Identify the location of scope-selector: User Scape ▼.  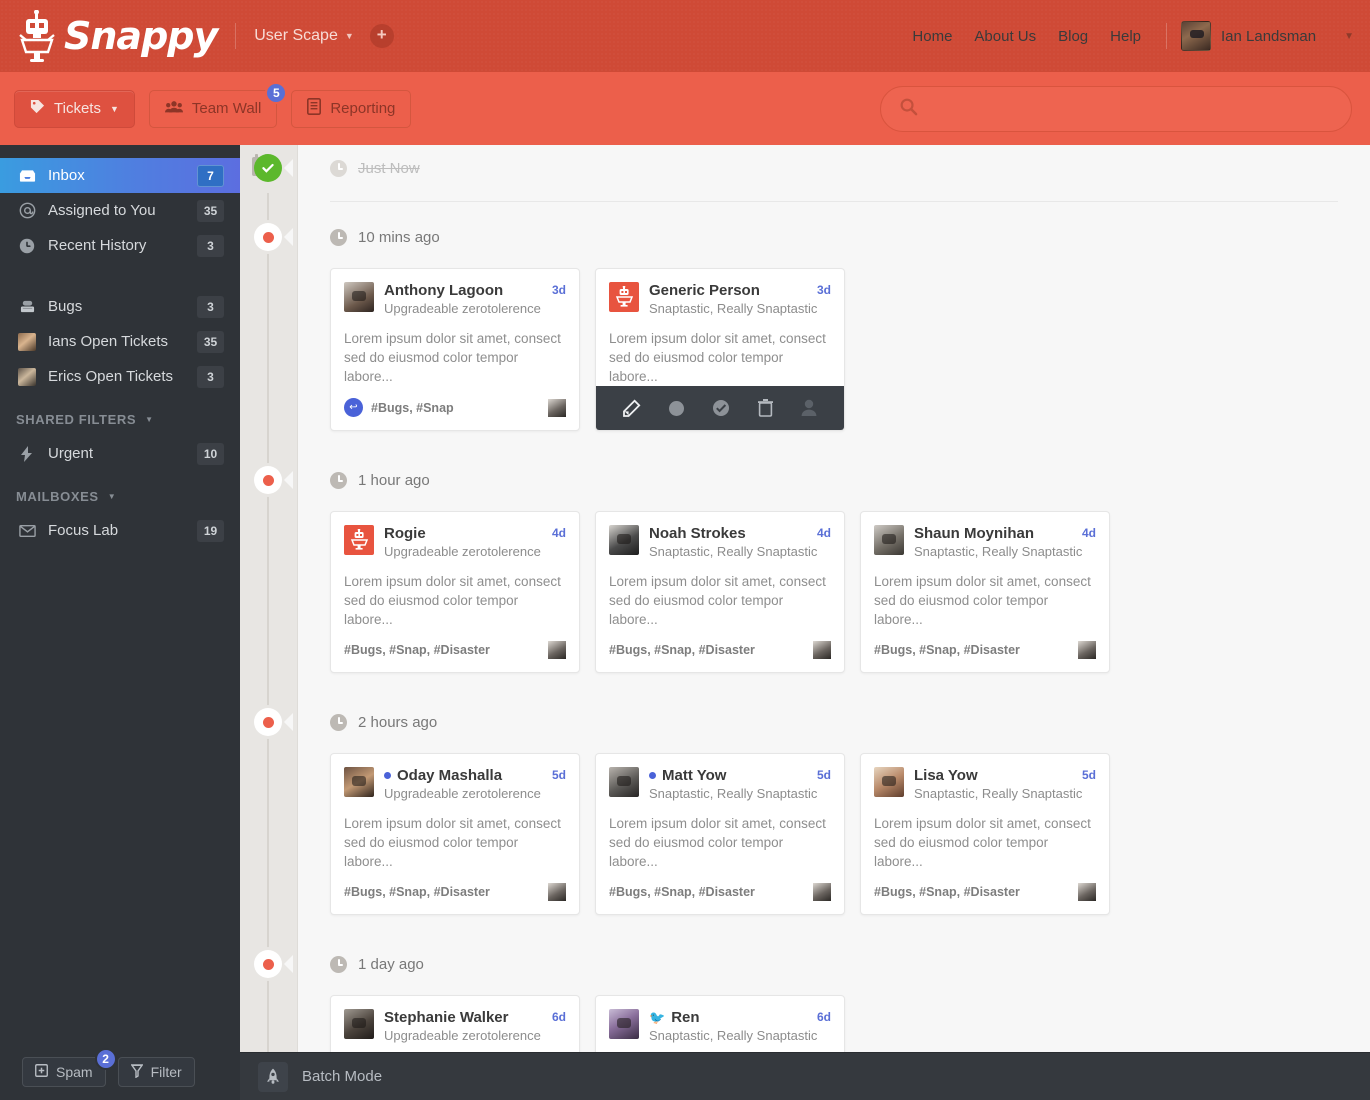
(304, 36).